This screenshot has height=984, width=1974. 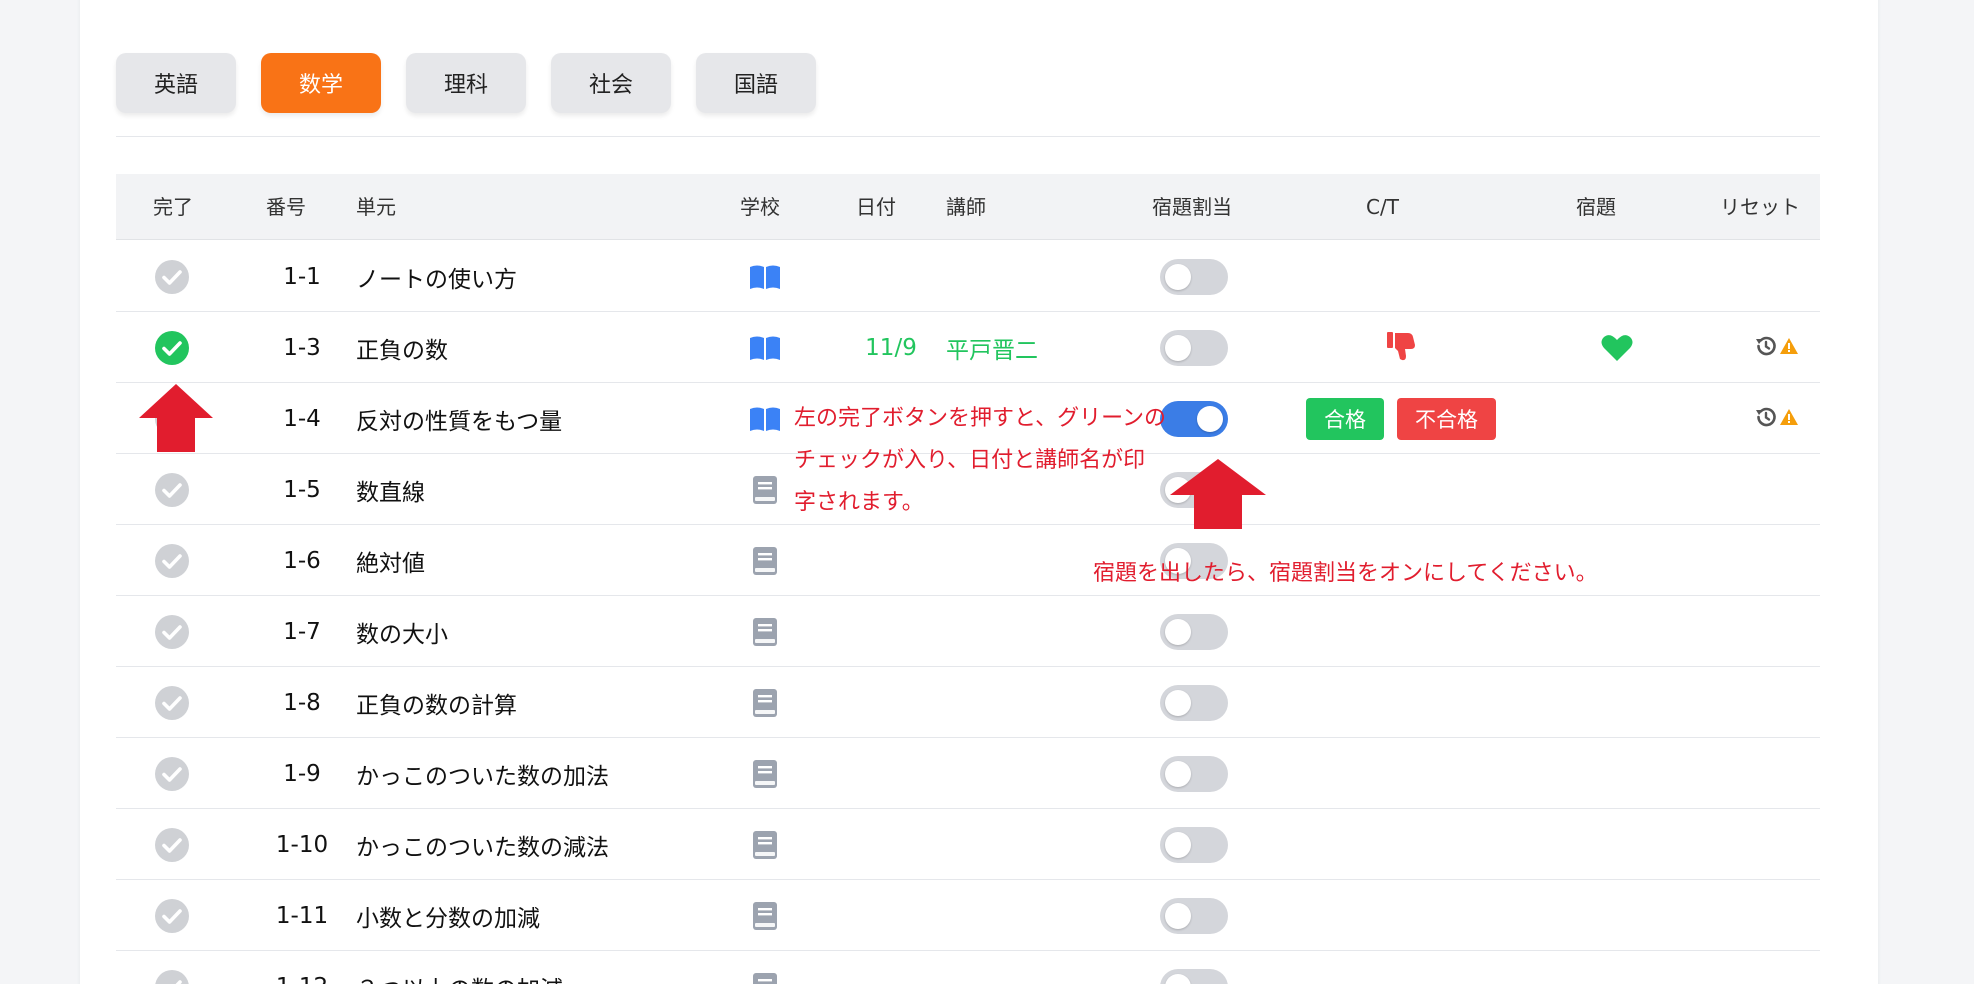 I want to click on checktest-cell: 合格 不合格, so click(x=1401, y=418).